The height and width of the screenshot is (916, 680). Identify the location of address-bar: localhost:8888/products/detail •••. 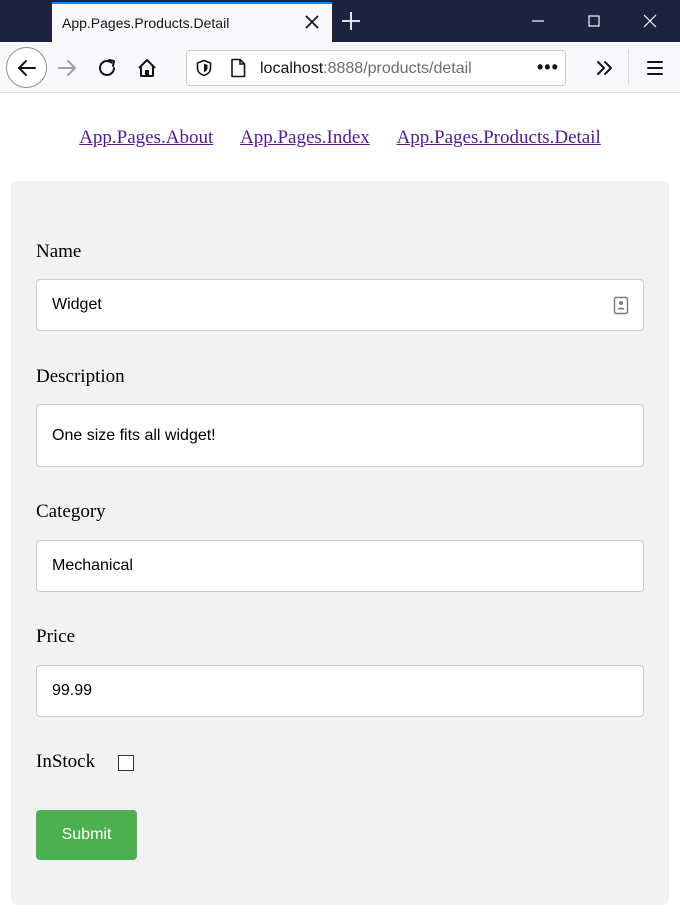
(376, 68).